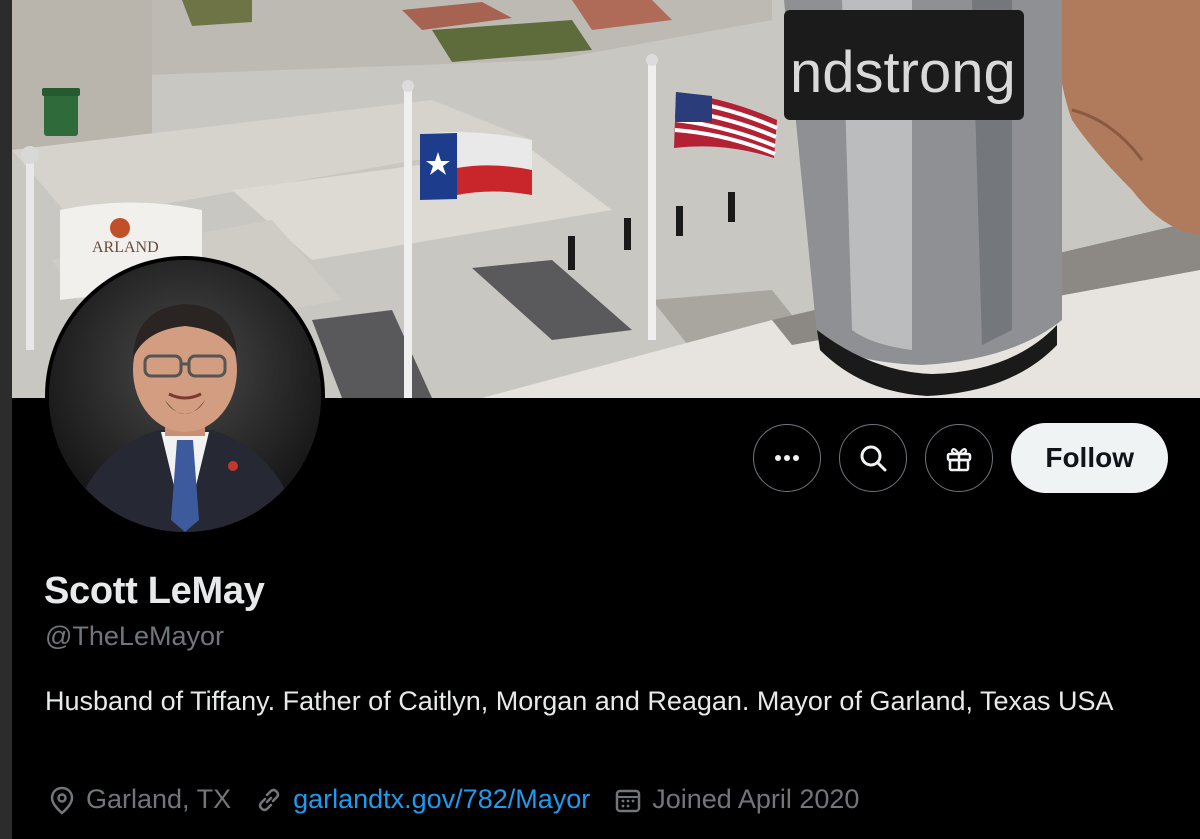  I want to click on subscribe-button, so click(959, 458).